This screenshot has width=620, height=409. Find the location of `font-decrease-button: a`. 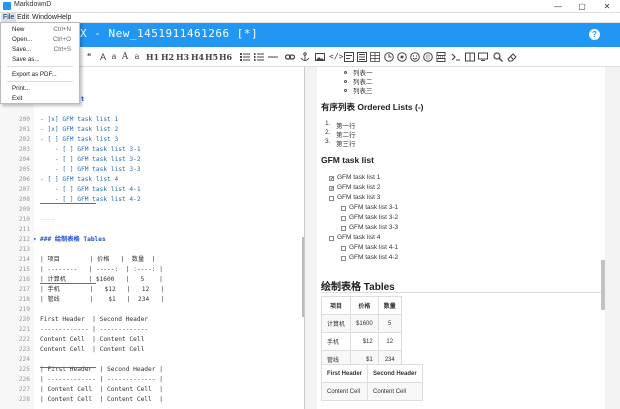

font-decrease-button: a is located at coordinates (137, 57).